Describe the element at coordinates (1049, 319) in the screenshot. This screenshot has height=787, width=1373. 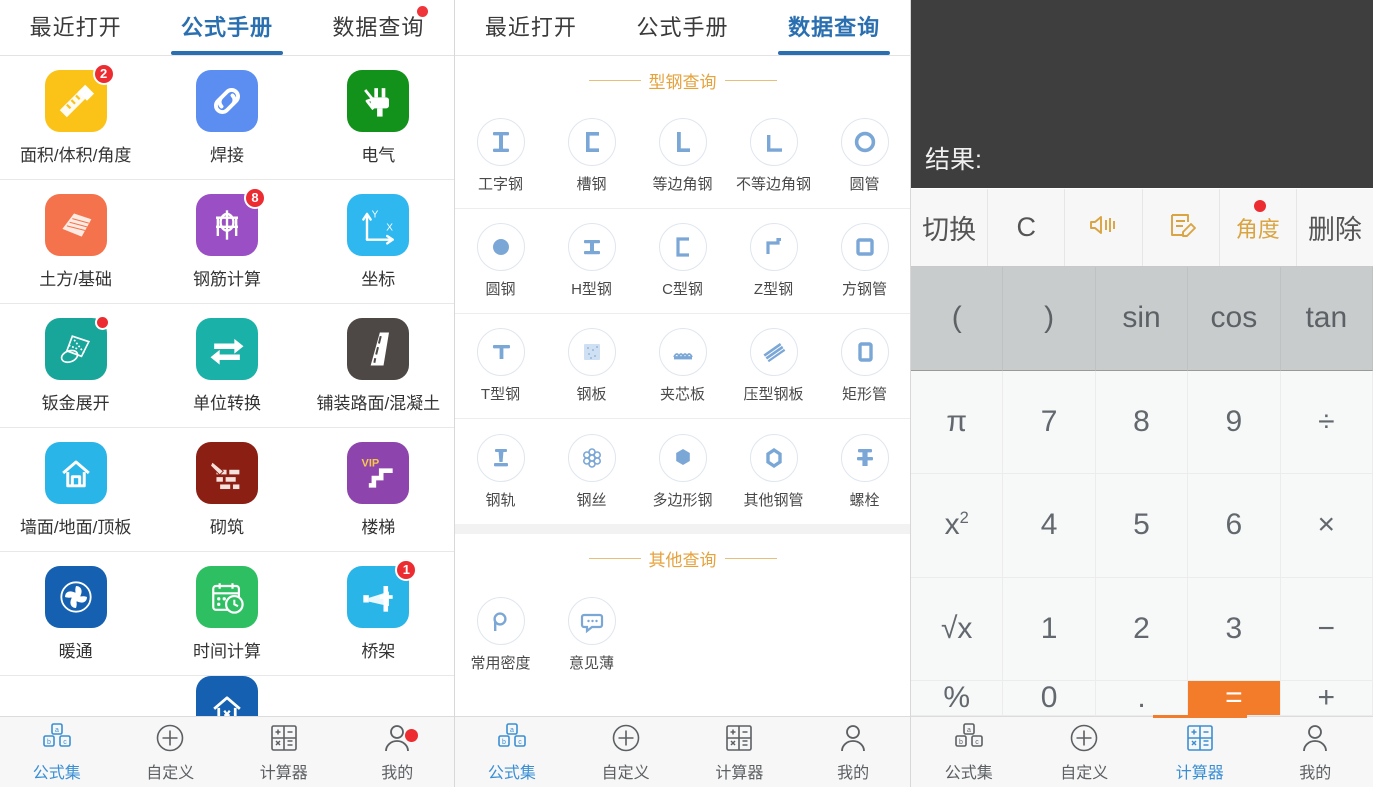
I see `calc-key: )` at that location.